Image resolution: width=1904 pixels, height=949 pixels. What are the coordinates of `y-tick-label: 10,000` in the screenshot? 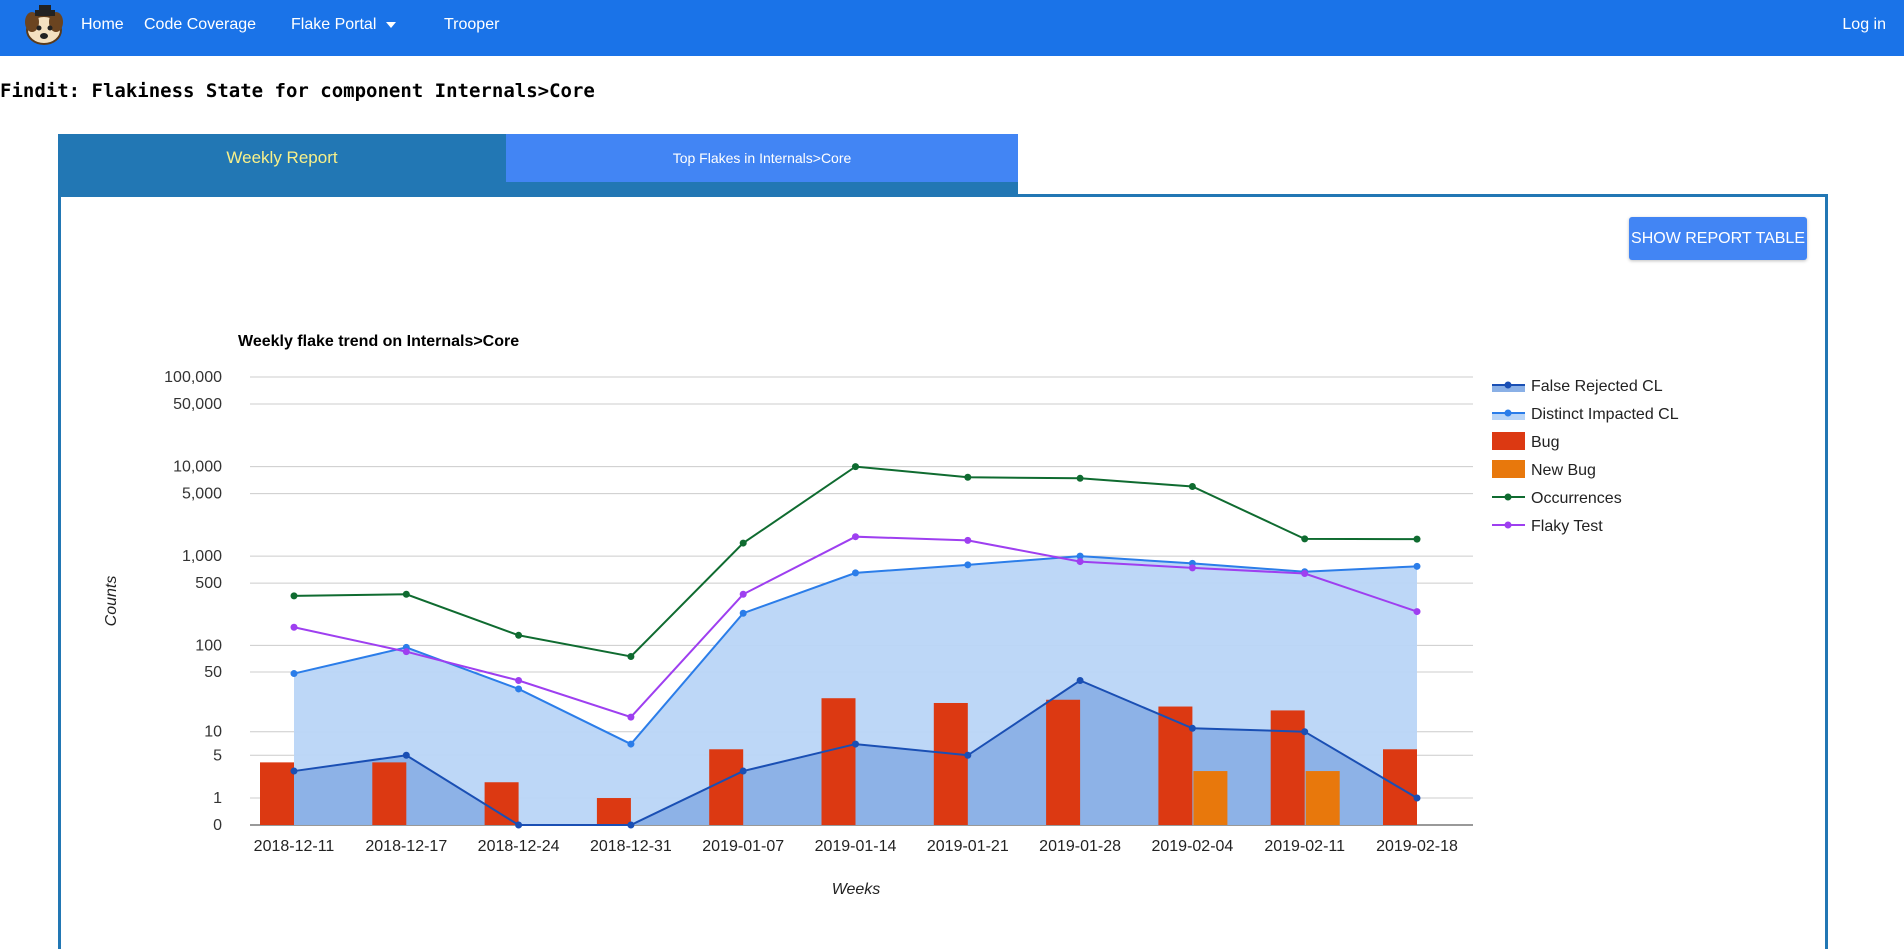 It's located at (197, 467).